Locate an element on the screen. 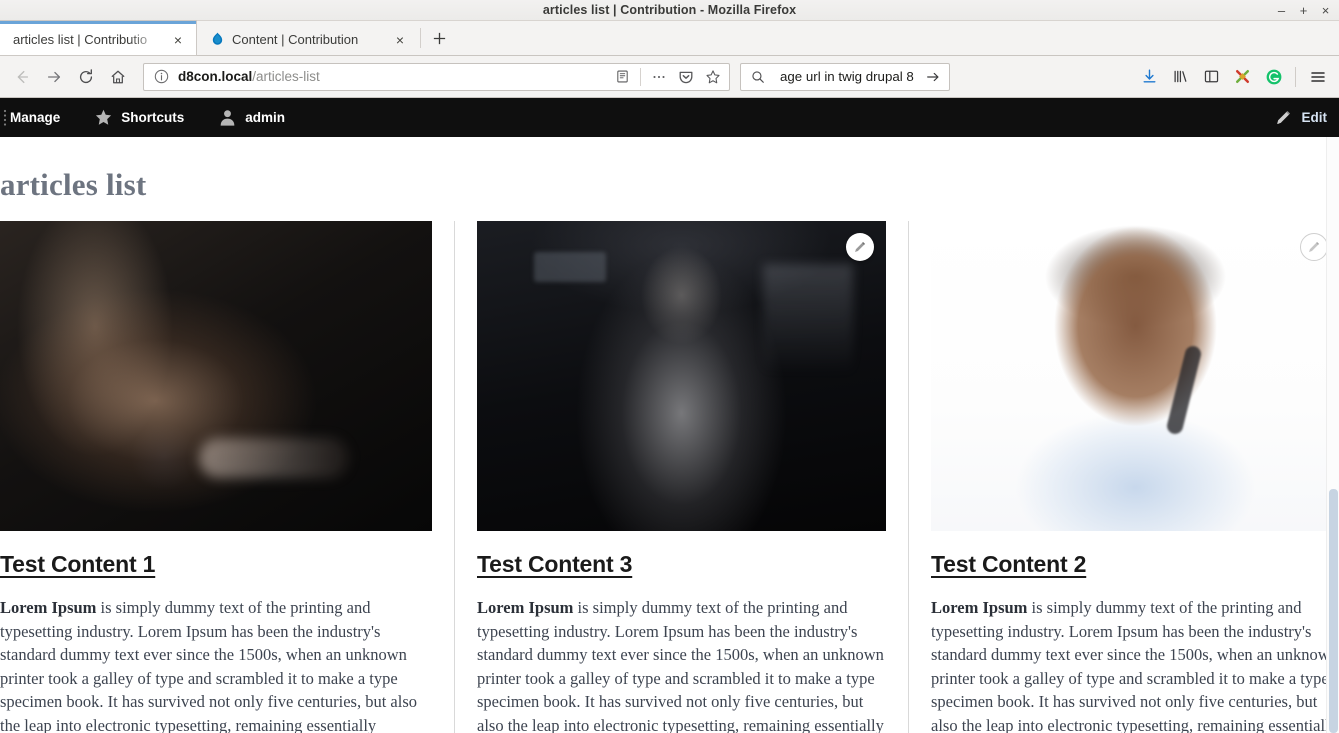 This screenshot has width=1339, height=733. admin-toolbar-item-shortcuts: Shortcuts is located at coordinates (136, 117).